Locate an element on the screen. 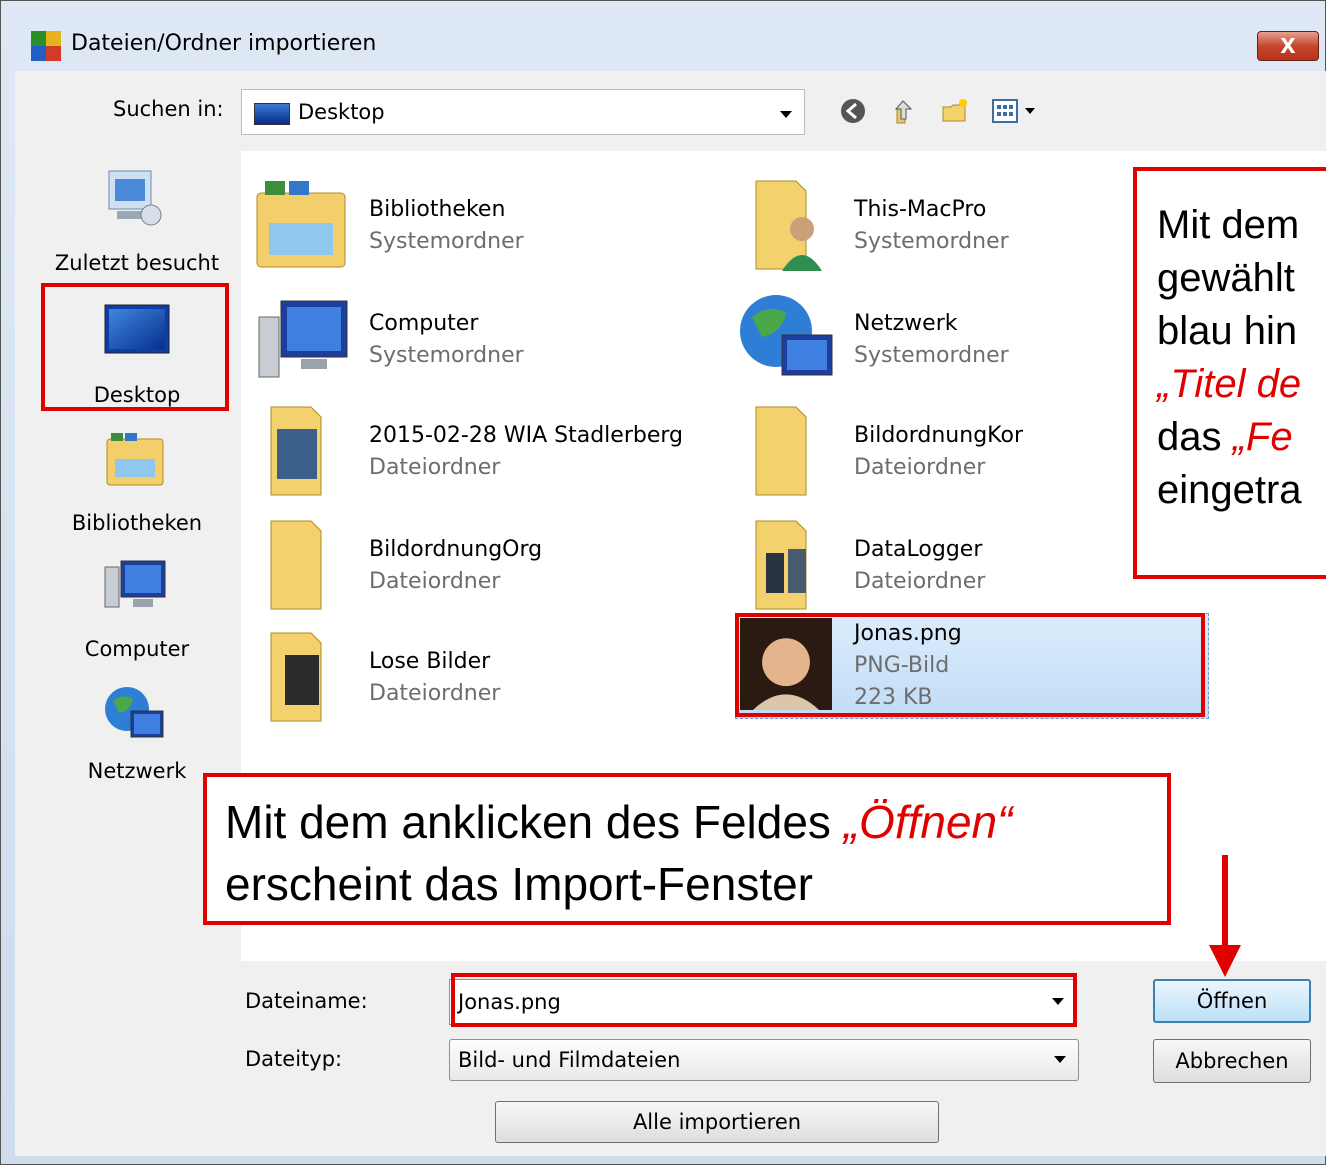 This screenshot has width=1326, height=1165. callout-line: „Titel de is located at coordinates (1229, 384).